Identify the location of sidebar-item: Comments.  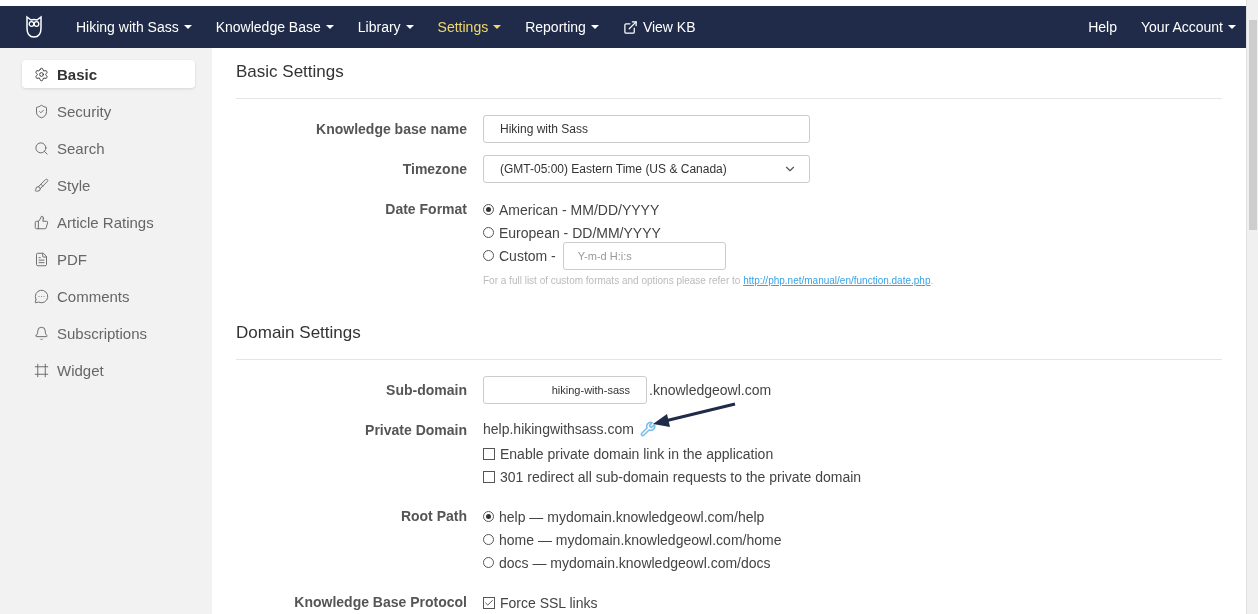
(108, 296).